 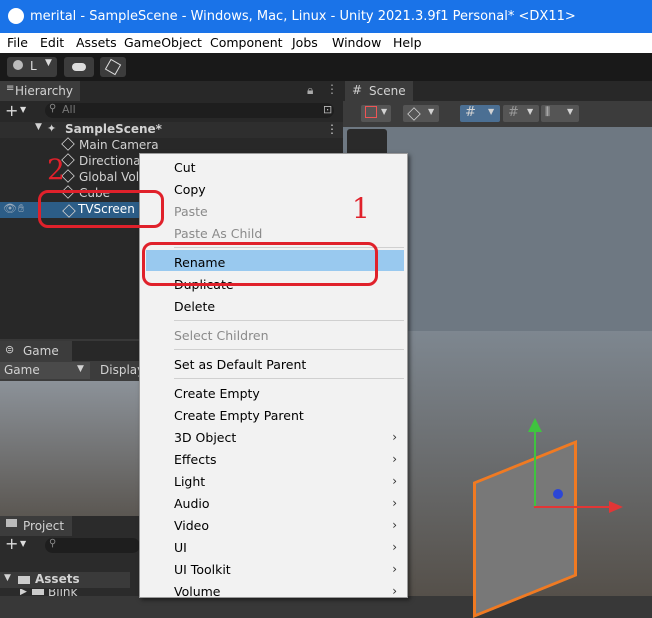 What do you see at coordinates (480, 113) in the screenshot?
I see `snap-toggle: # ▼` at bounding box center [480, 113].